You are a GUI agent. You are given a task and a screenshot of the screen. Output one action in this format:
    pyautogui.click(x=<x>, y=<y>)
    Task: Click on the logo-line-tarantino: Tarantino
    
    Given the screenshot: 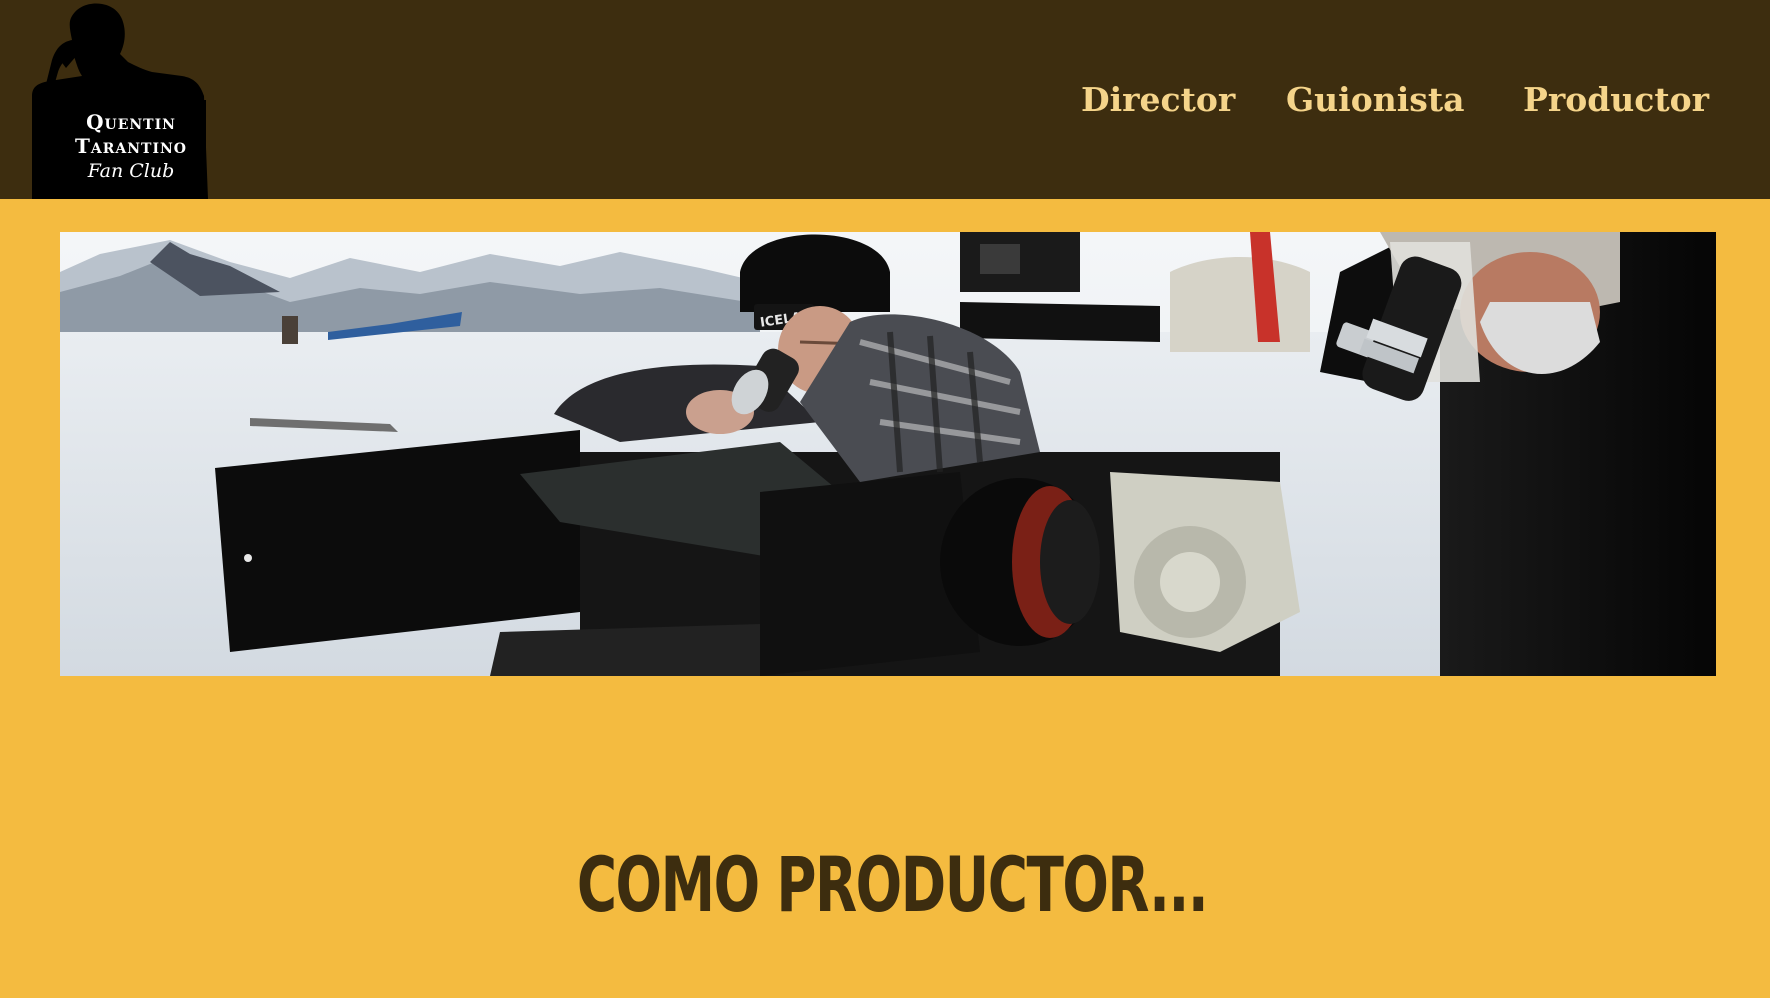 What is the action you would take?
    pyautogui.click(x=131, y=146)
    